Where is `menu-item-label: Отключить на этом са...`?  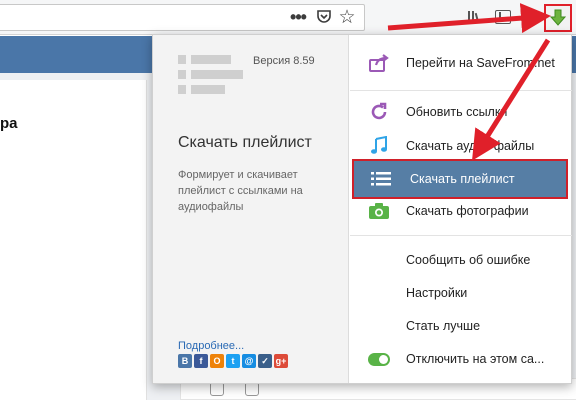 menu-item-label: Отключить на этом са... is located at coordinates (475, 359).